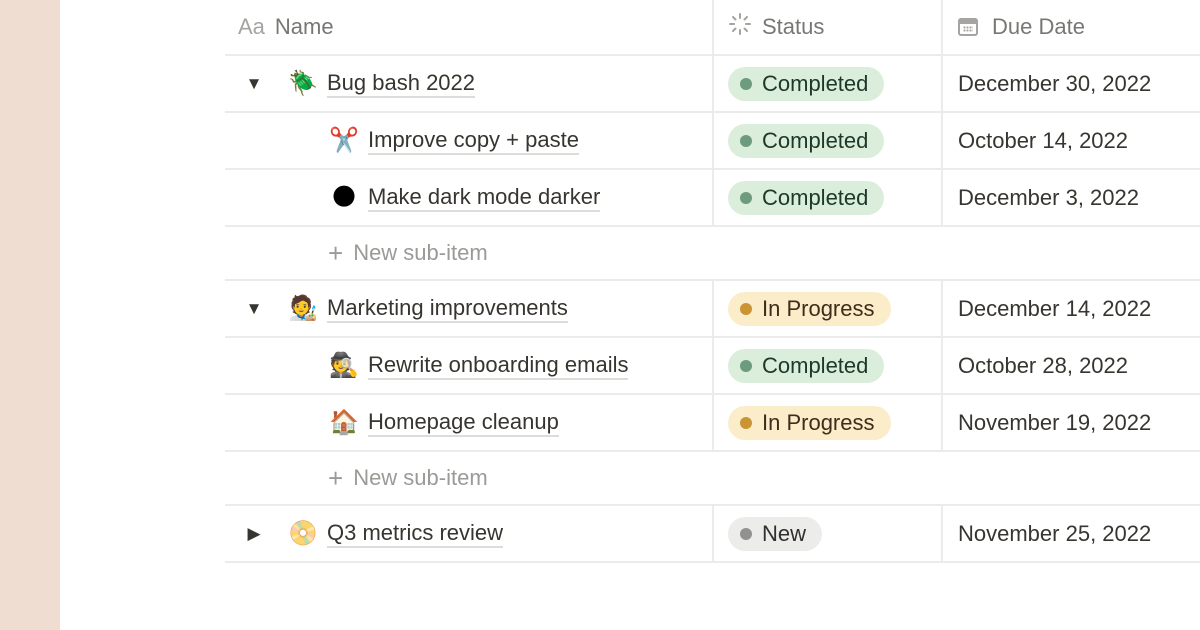  What do you see at coordinates (968, 27) in the screenshot?
I see `calendar-icon` at bounding box center [968, 27].